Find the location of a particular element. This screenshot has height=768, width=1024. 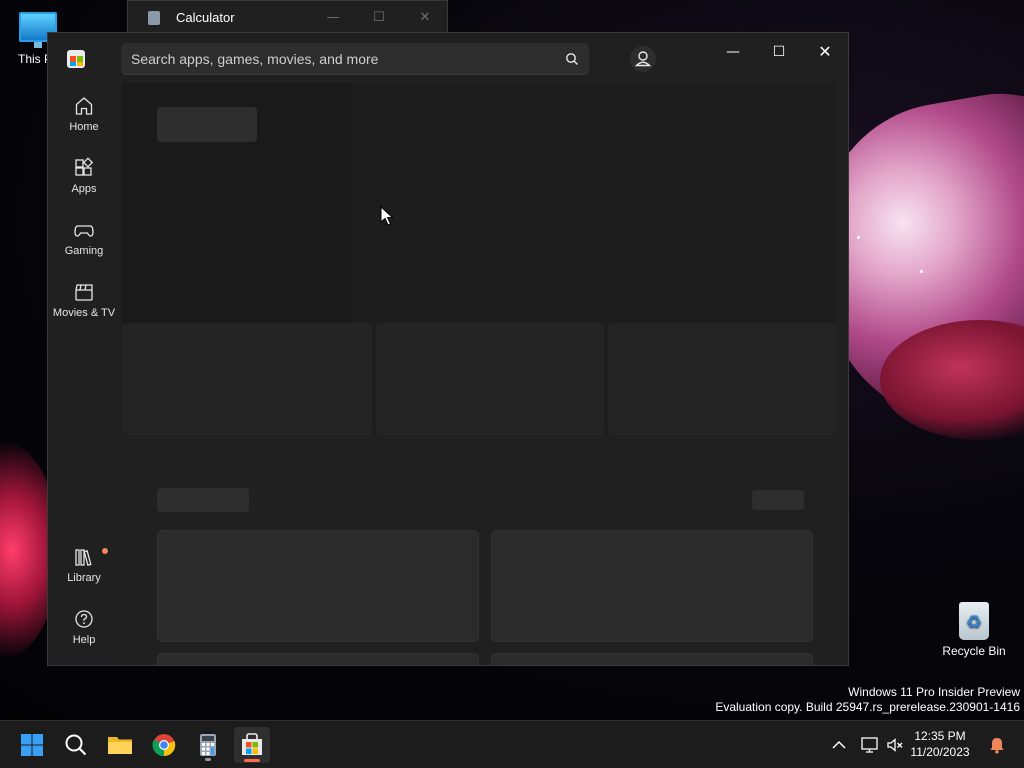

see-all-placeholder is located at coordinates (778, 500).